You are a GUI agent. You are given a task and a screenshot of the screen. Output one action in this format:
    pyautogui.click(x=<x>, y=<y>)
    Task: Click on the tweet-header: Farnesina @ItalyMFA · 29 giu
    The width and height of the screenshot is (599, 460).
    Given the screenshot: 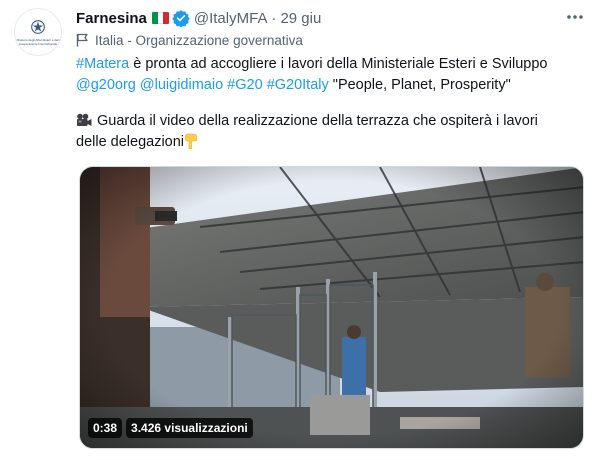 What is the action you would take?
    pyautogui.click(x=198, y=18)
    